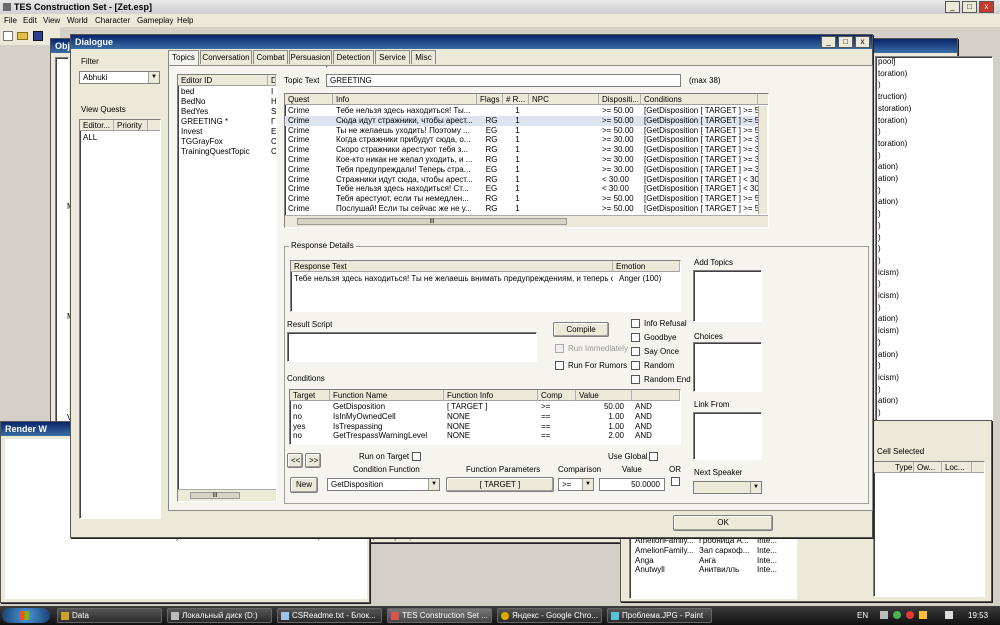  Describe the element at coordinates (559, 348) in the screenshot. I see `run-immediately-checkbox` at that location.